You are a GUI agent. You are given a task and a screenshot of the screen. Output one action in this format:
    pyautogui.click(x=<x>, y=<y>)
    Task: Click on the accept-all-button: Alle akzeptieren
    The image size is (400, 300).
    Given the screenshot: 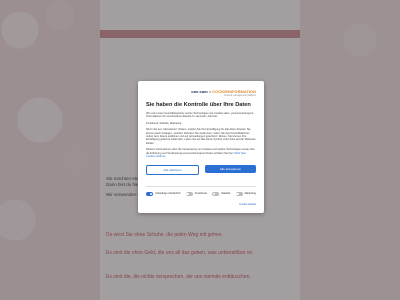 What is the action you would take?
    pyautogui.click(x=230, y=169)
    